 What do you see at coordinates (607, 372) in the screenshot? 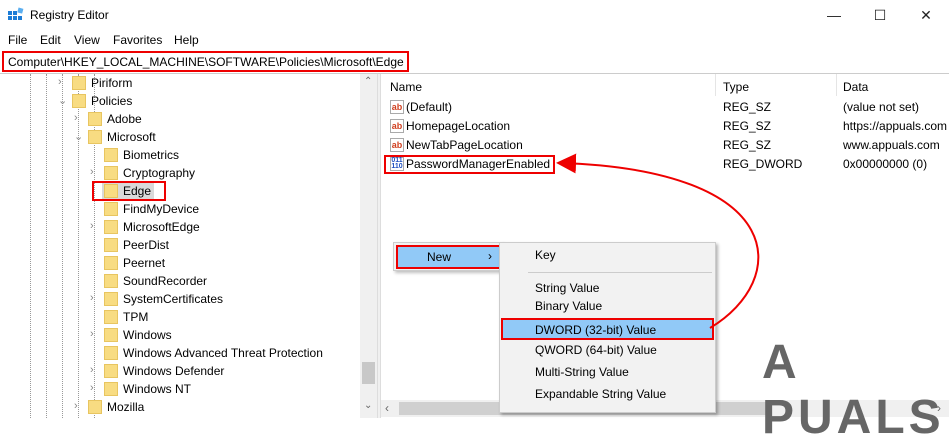
I see `menu-item-multi-string-value: Multi-String Value` at bounding box center [607, 372].